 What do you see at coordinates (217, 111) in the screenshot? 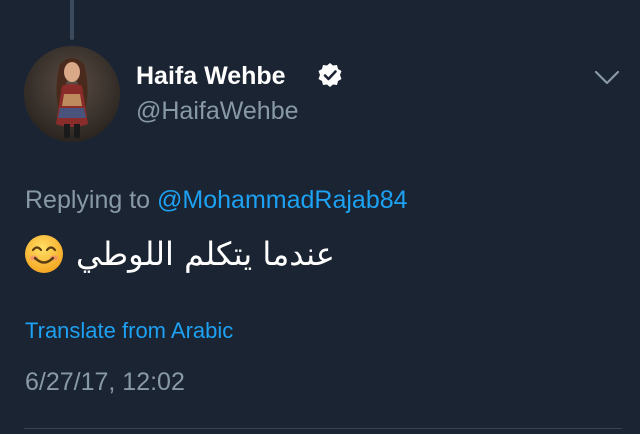
I see `author-handle: @HaifaWehbe` at bounding box center [217, 111].